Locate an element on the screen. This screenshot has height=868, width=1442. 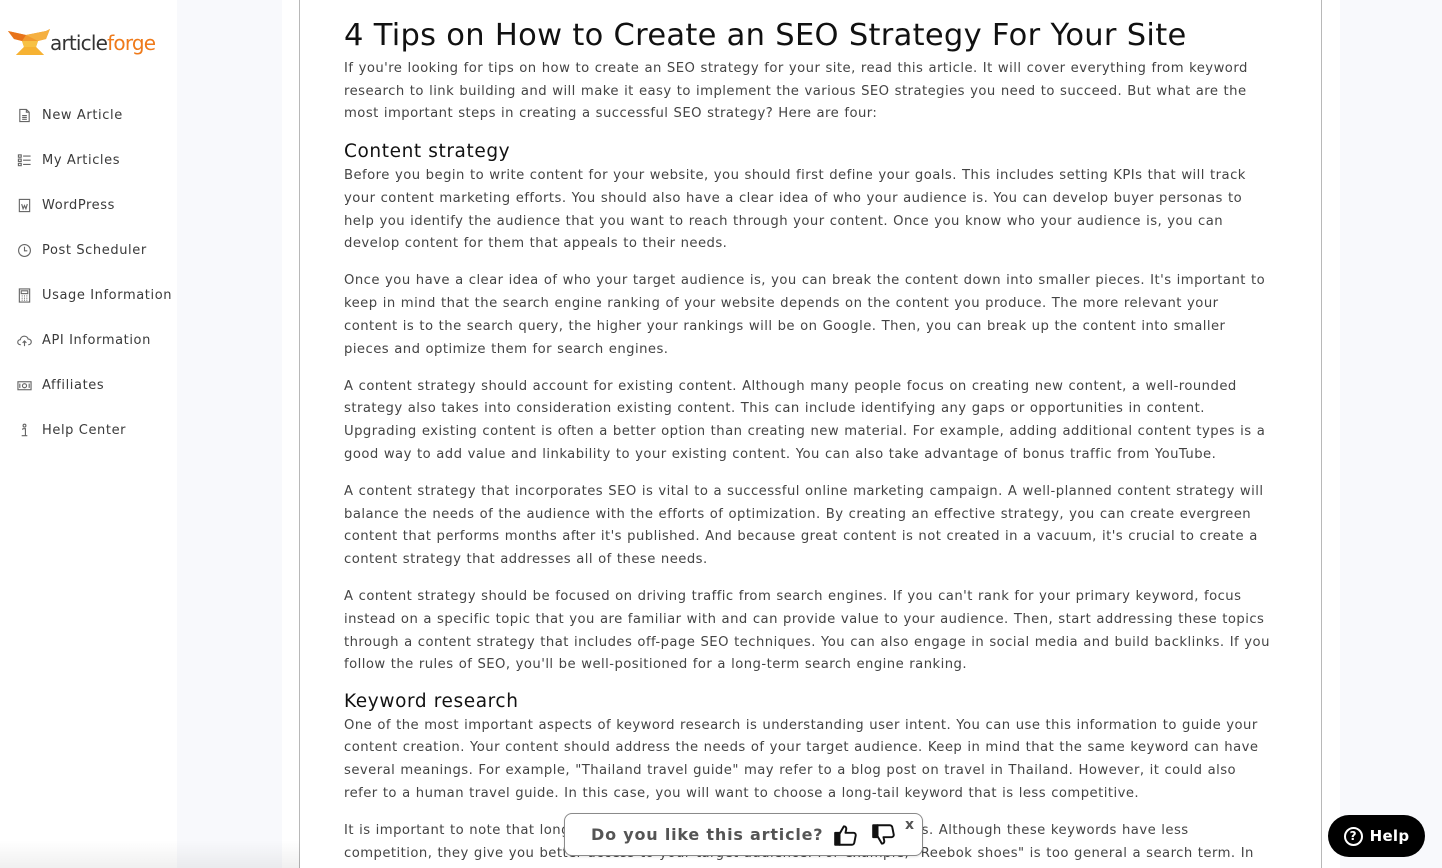
sidebar-item-affiliates: Affiliates is located at coordinates (88, 385).